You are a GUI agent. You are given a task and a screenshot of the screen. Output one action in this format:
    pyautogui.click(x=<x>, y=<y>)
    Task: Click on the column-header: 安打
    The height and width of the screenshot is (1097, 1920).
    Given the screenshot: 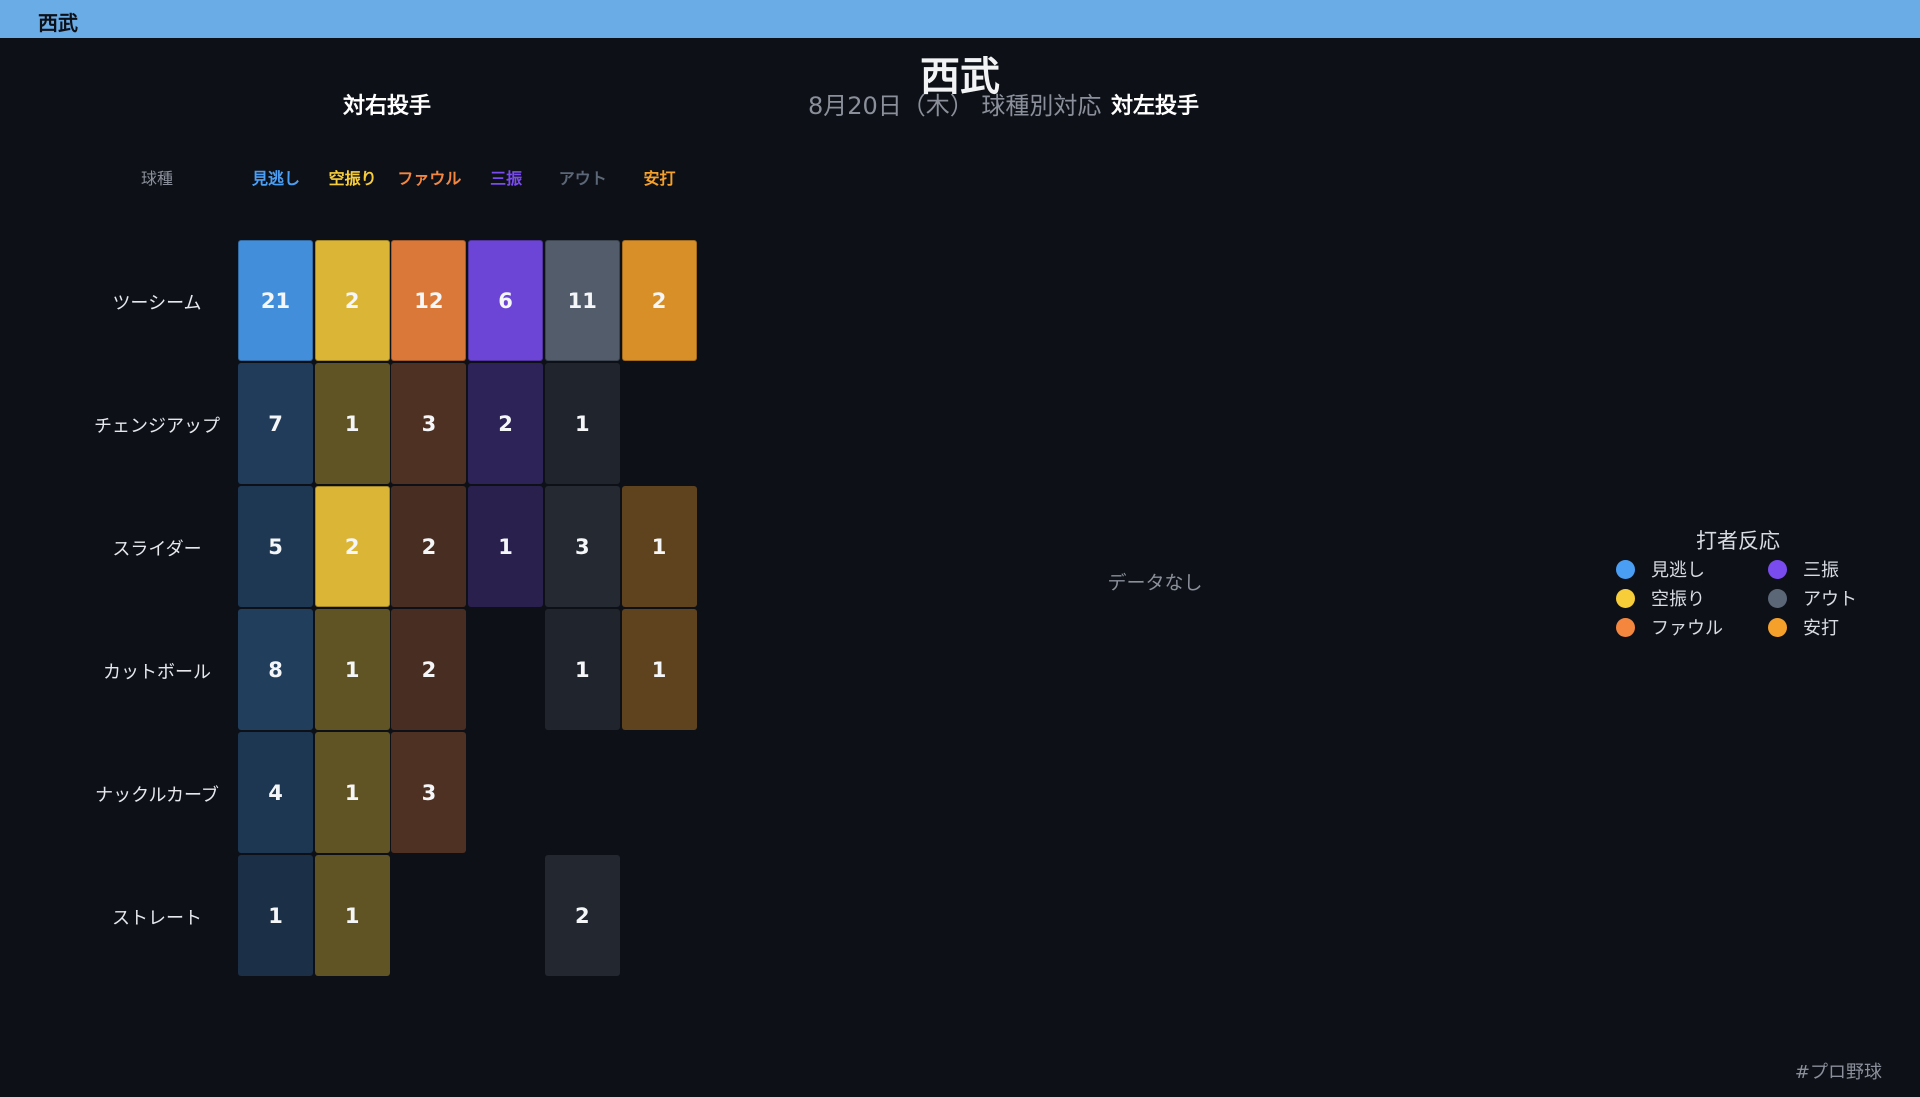 What is the action you would take?
    pyautogui.click(x=659, y=178)
    